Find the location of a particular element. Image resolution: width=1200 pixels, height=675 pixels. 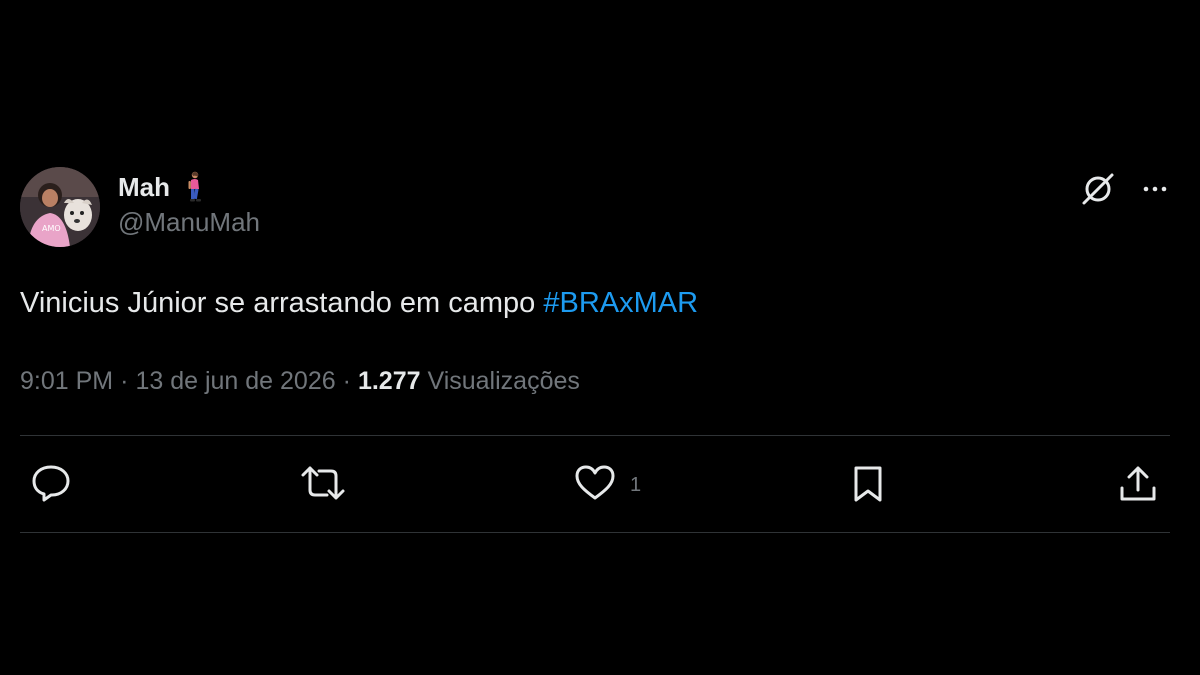

bookmark-button is located at coordinates (868, 486).